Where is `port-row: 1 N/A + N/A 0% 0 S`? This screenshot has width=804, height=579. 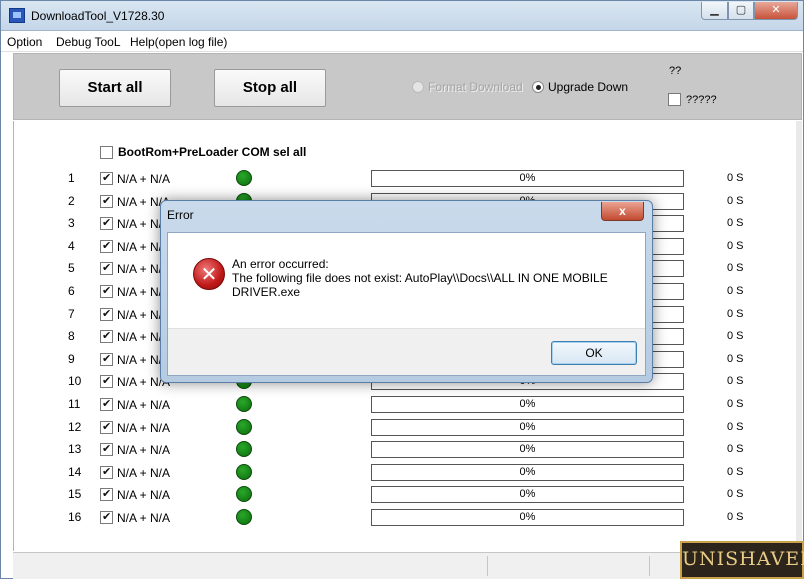
port-row: 1 N/A + N/A 0% 0 S is located at coordinates (408, 179).